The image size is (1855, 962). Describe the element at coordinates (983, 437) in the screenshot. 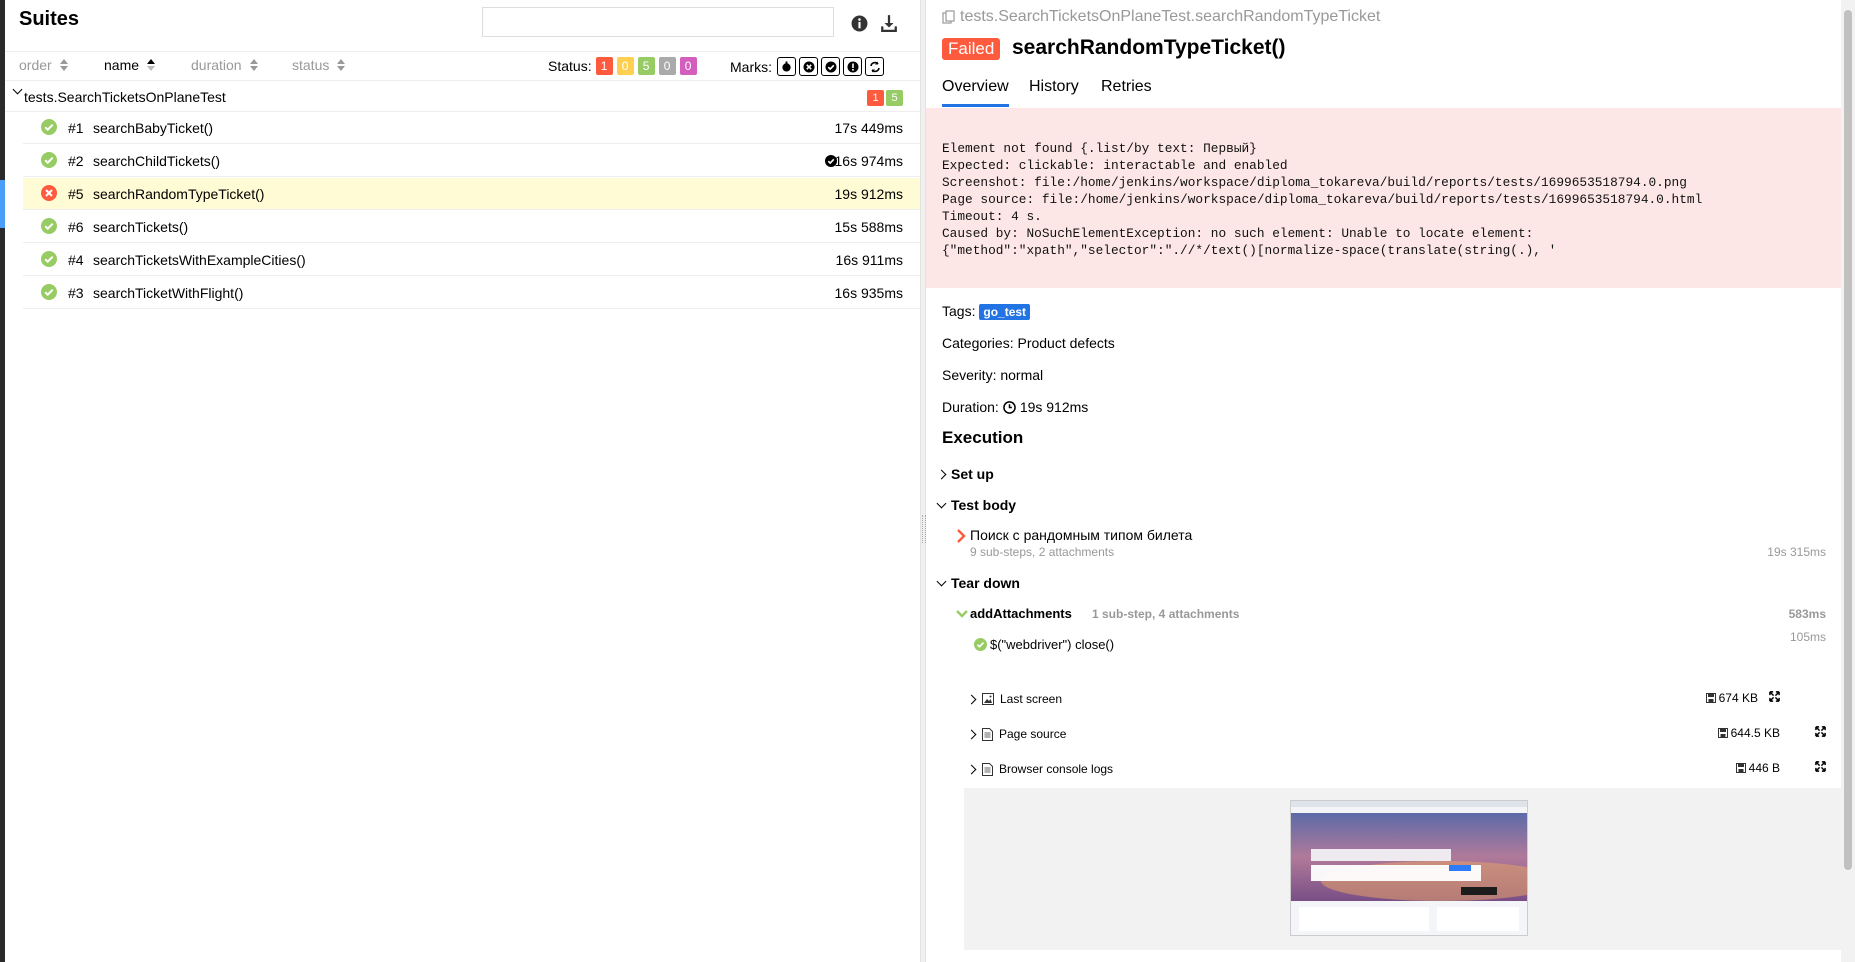

I see `execution-title: Execution` at that location.